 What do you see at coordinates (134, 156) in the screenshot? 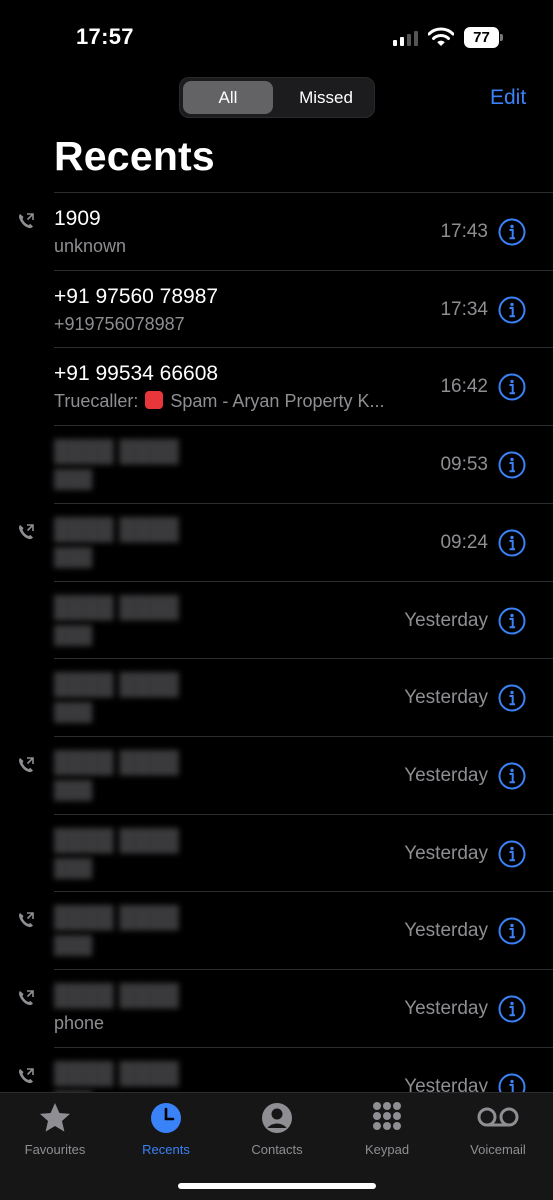
I see `page-title: Recents` at bounding box center [134, 156].